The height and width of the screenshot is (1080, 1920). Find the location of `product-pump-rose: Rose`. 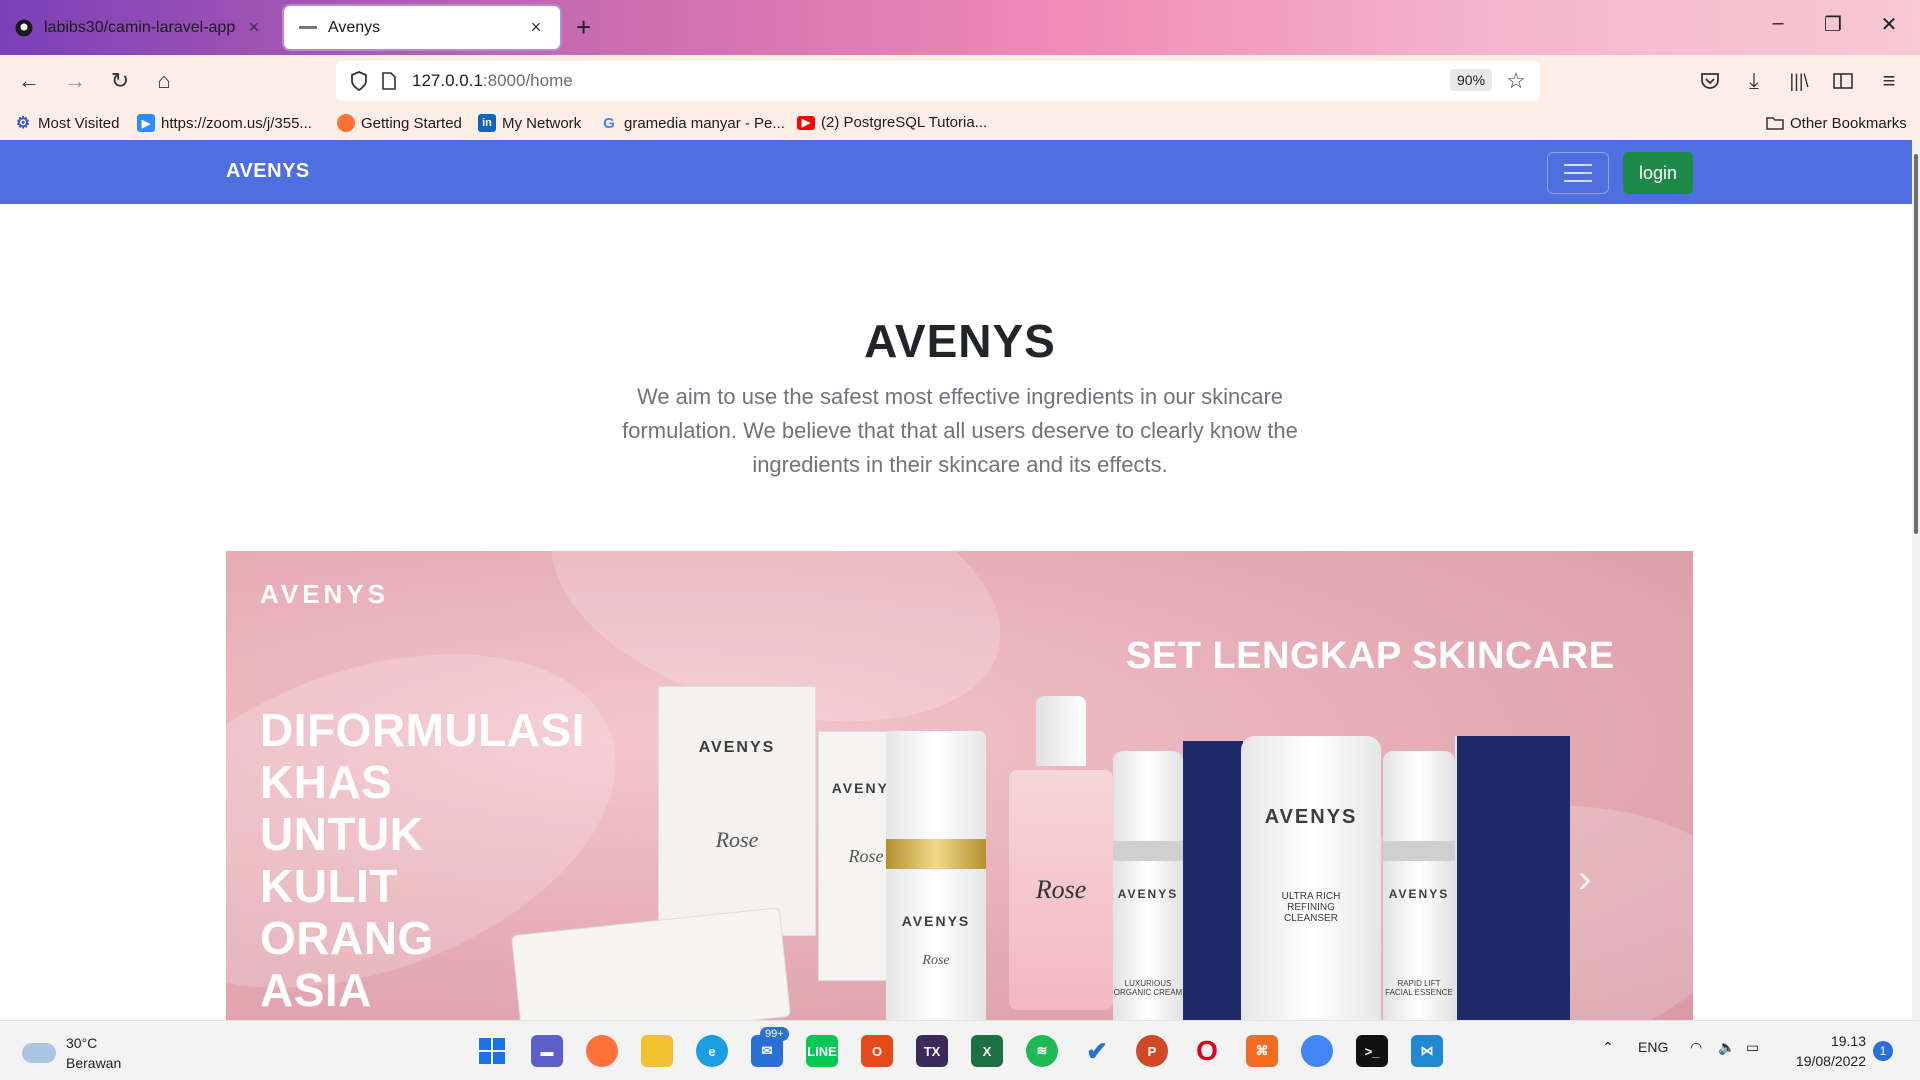

product-pump-rose: Rose is located at coordinates (1061, 858).